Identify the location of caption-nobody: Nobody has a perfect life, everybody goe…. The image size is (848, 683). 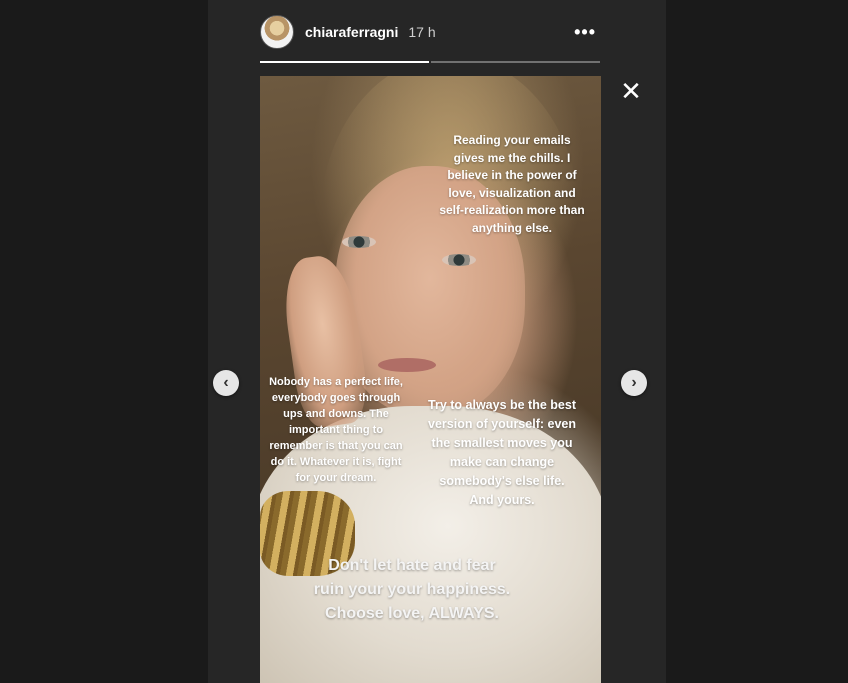
(336, 430).